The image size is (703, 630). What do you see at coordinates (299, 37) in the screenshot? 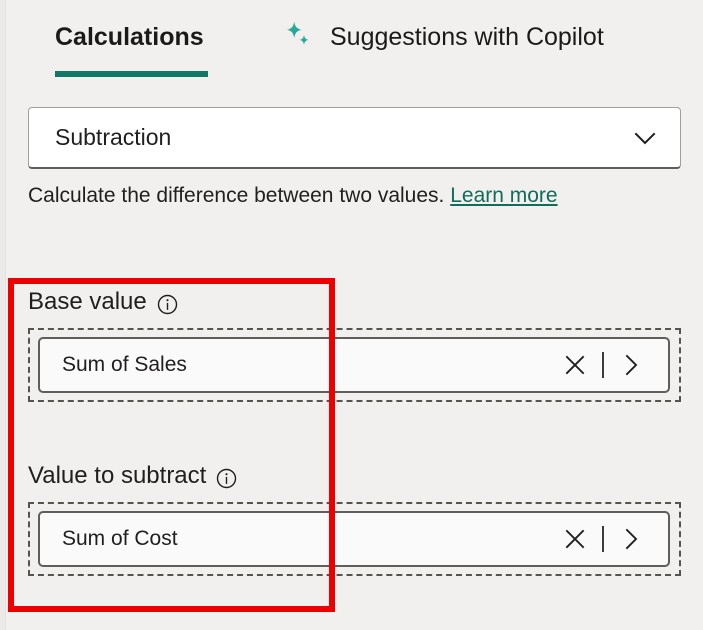
I see `copilot-sparkle-icon` at bounding box center [299, 37].